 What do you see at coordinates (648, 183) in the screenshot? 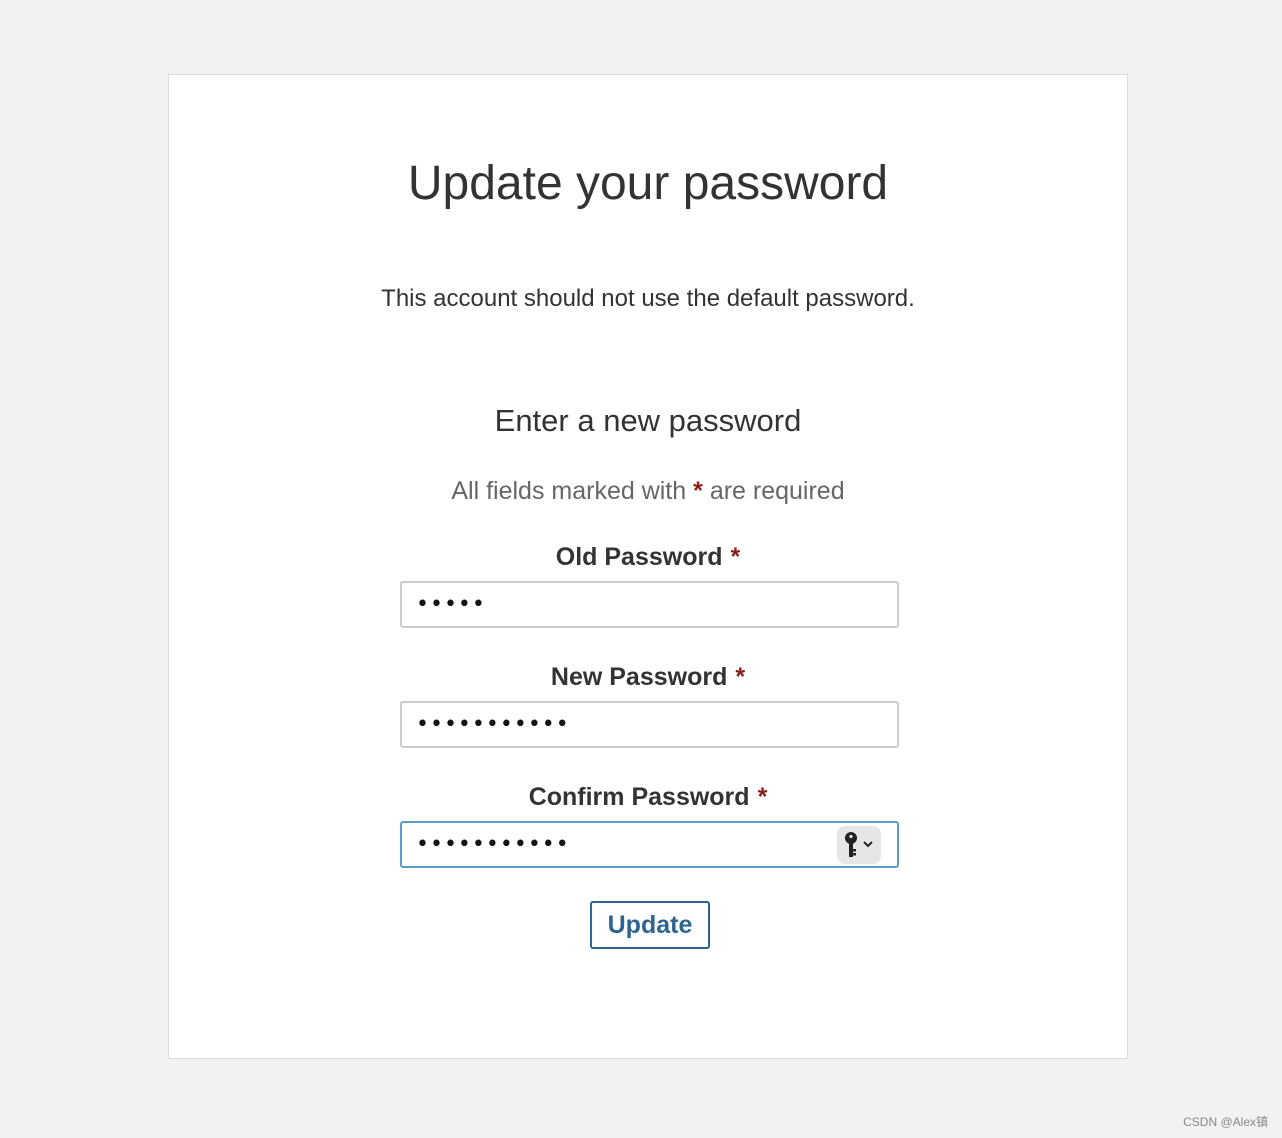
I see `page-title: Update your password` at bounding box center [648, 183].